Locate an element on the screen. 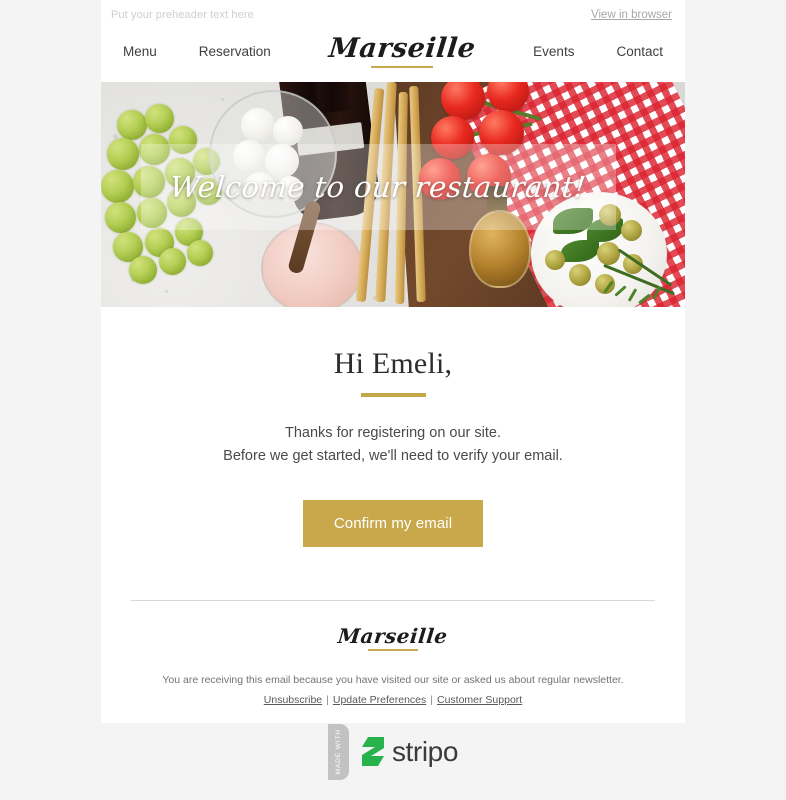  confirm-email-button: Confirm my email is located at coordinates (393, 523).